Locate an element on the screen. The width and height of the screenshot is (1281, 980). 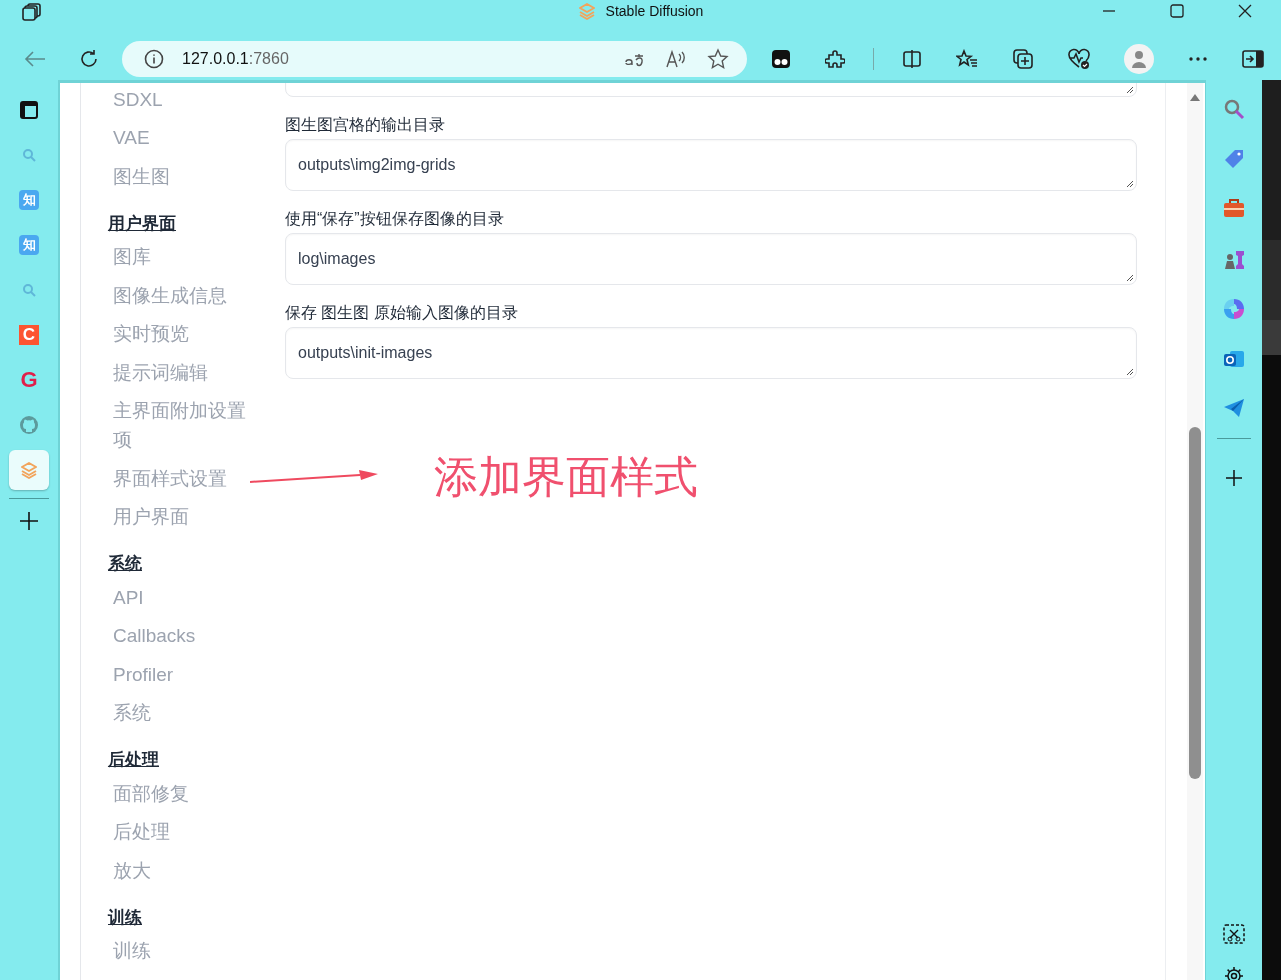
nav-item: 用户界面 is located at coordinates (183, 516).